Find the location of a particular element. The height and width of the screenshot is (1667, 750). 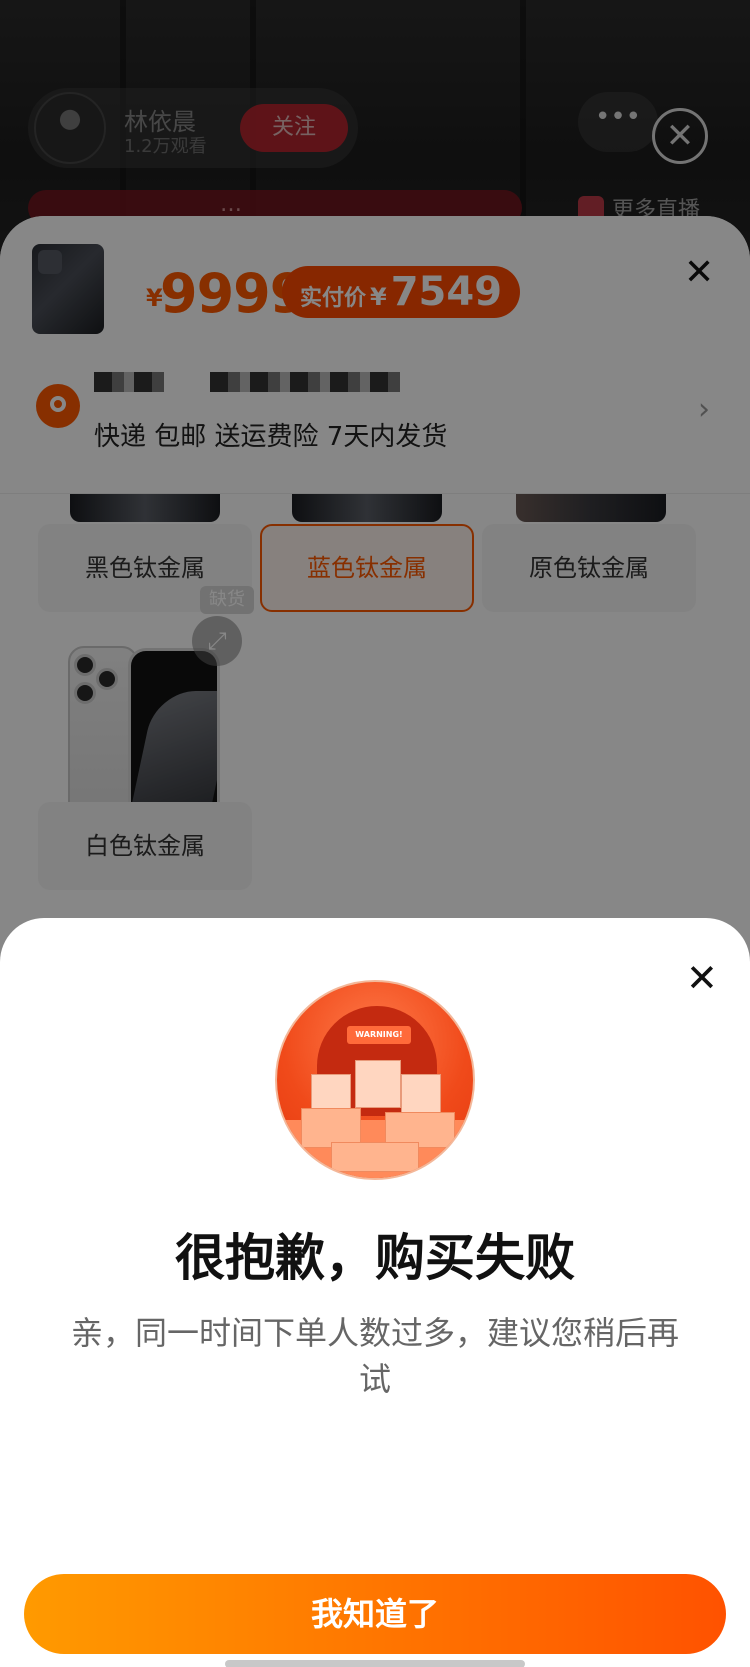

home-indicator is located at coordinates (375, 1663).